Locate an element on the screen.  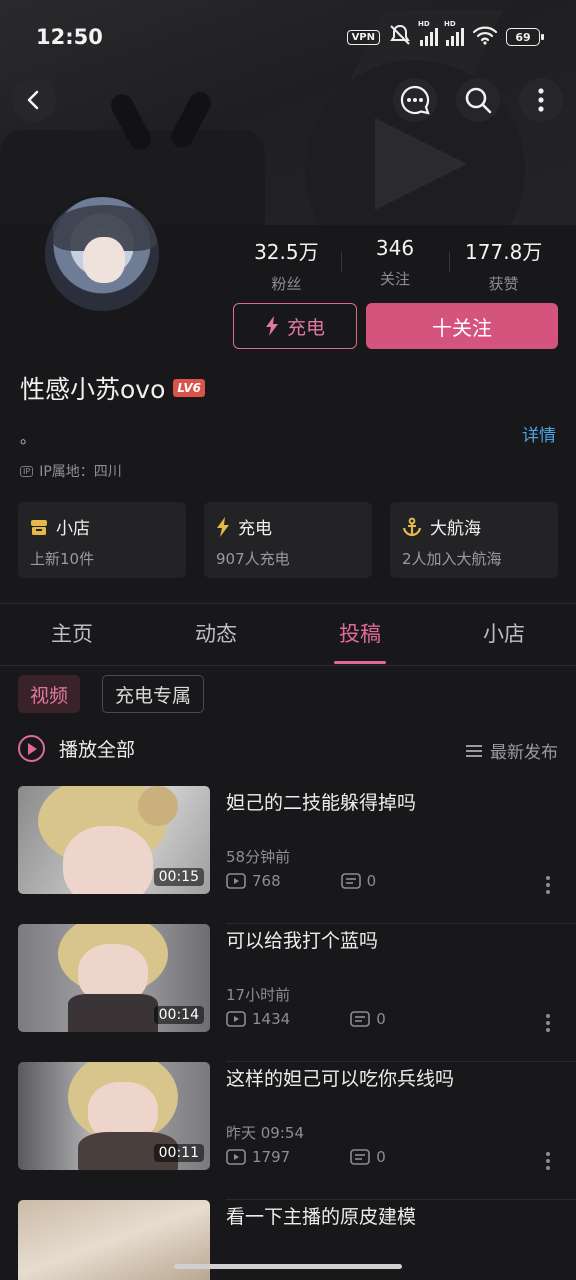
view-count: 1797 is located at coordinates (258, 1157).